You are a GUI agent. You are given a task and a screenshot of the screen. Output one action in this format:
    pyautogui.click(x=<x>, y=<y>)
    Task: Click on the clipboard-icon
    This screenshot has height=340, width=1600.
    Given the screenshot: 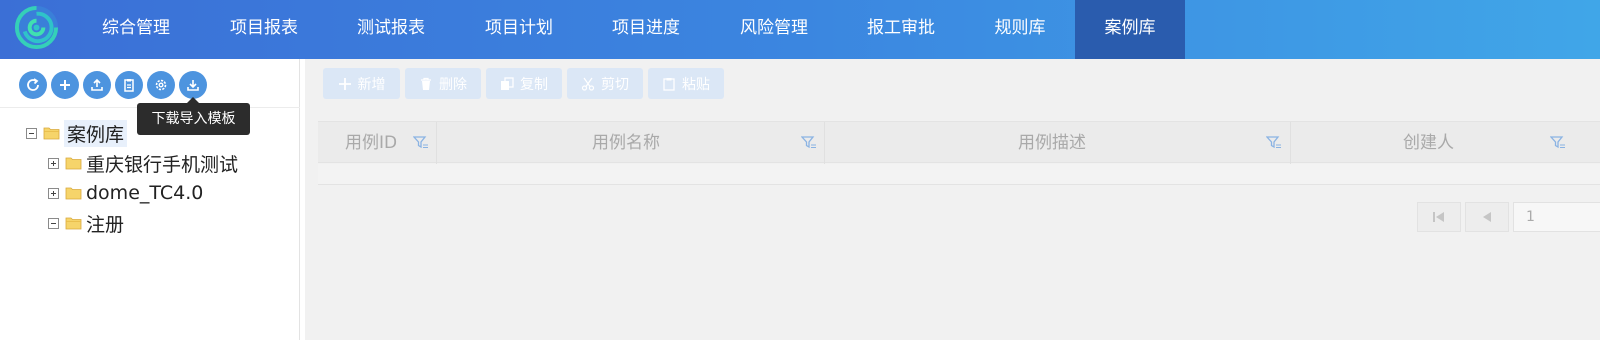 What is the action you would take?
    pyautogui.click(x=129, y=85)
    